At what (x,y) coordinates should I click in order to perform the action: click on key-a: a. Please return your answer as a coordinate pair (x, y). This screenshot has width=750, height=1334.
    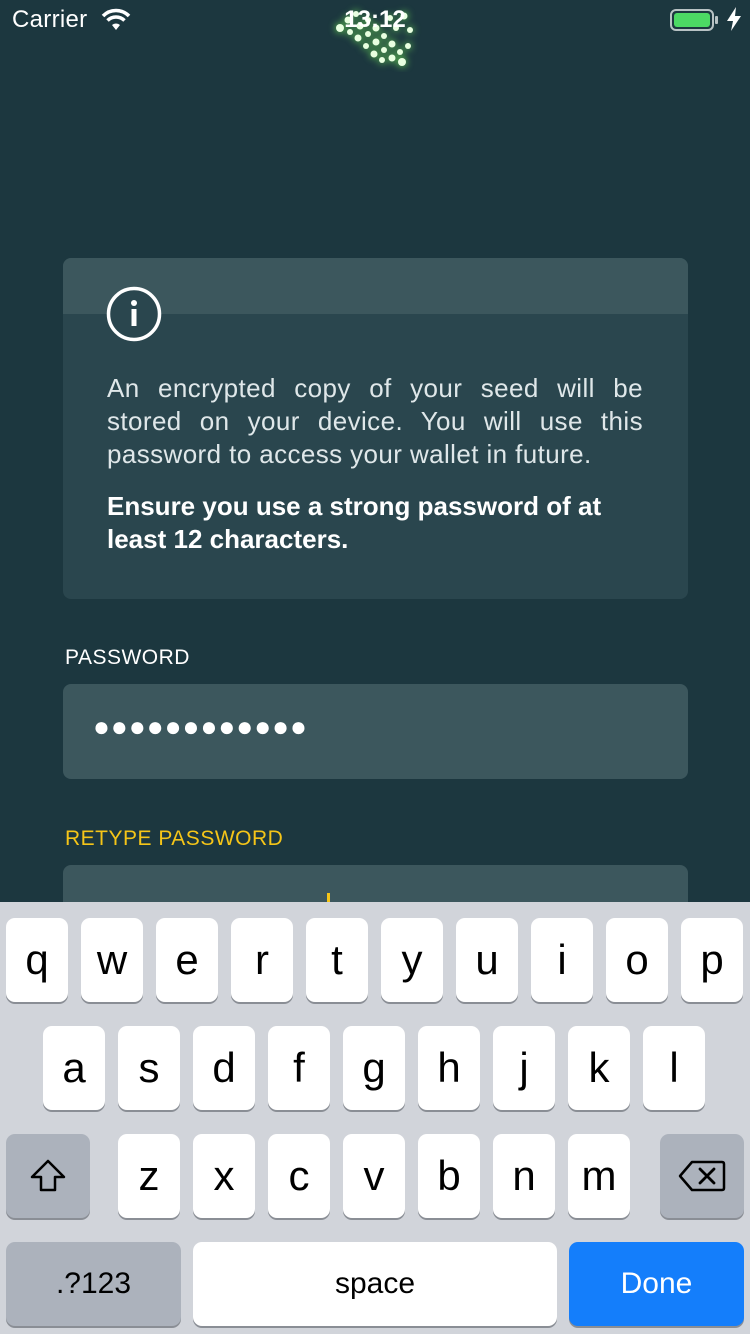
    Looking at the image, I should click on (74, 1068).